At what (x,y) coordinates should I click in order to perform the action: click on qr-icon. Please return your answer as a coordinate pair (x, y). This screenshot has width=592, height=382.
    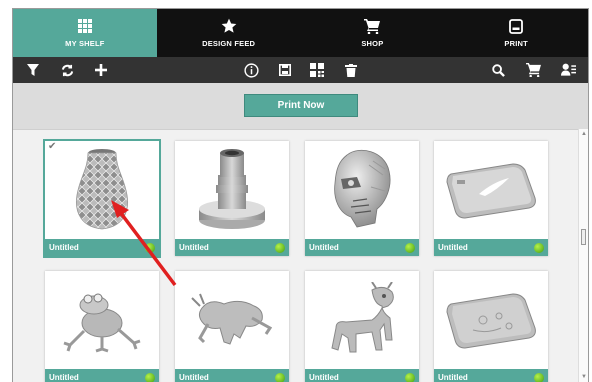
    Looking at the image, I should click on (317, 70).